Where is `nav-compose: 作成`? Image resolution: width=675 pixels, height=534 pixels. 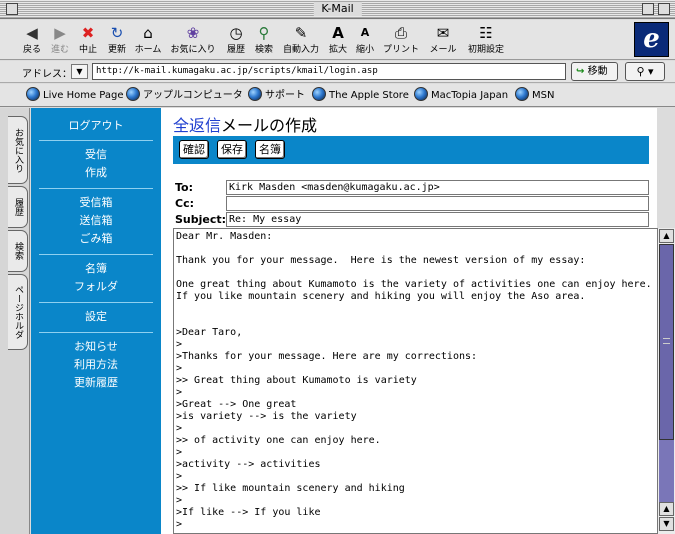 nav-compose: 作成 is located at coordinates (96, 173).